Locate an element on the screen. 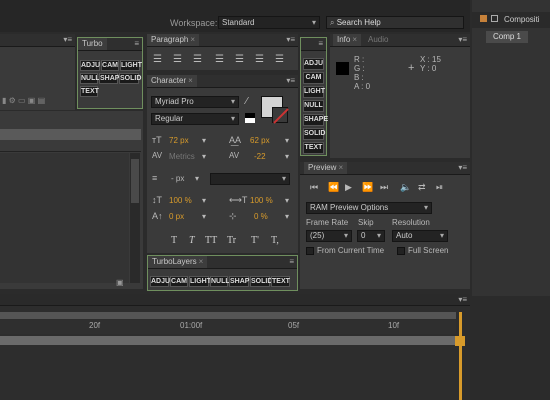  lock-icon is located at coordinates (483, 18).